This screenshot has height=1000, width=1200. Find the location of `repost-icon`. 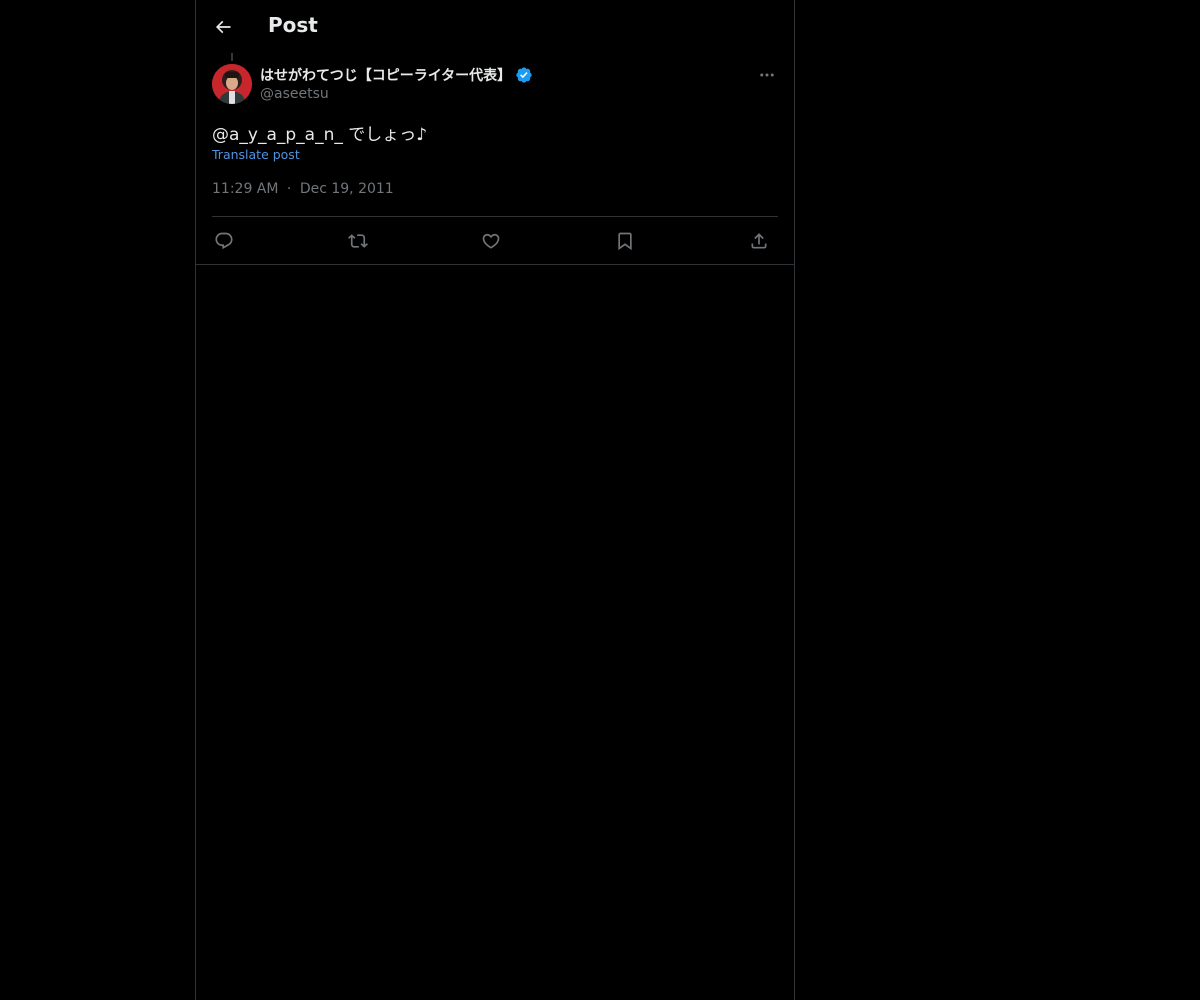

repost-icon is located at coordinates (358, 241).